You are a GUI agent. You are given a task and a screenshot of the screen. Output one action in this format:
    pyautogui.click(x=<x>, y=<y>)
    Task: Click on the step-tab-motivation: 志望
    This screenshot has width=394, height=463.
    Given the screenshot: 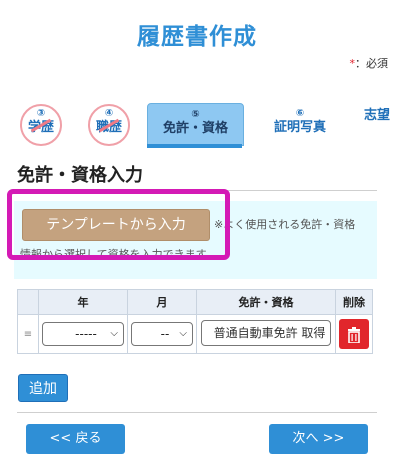 What is the action you would take?
    pyautogui.click(x=379, y=121)
    